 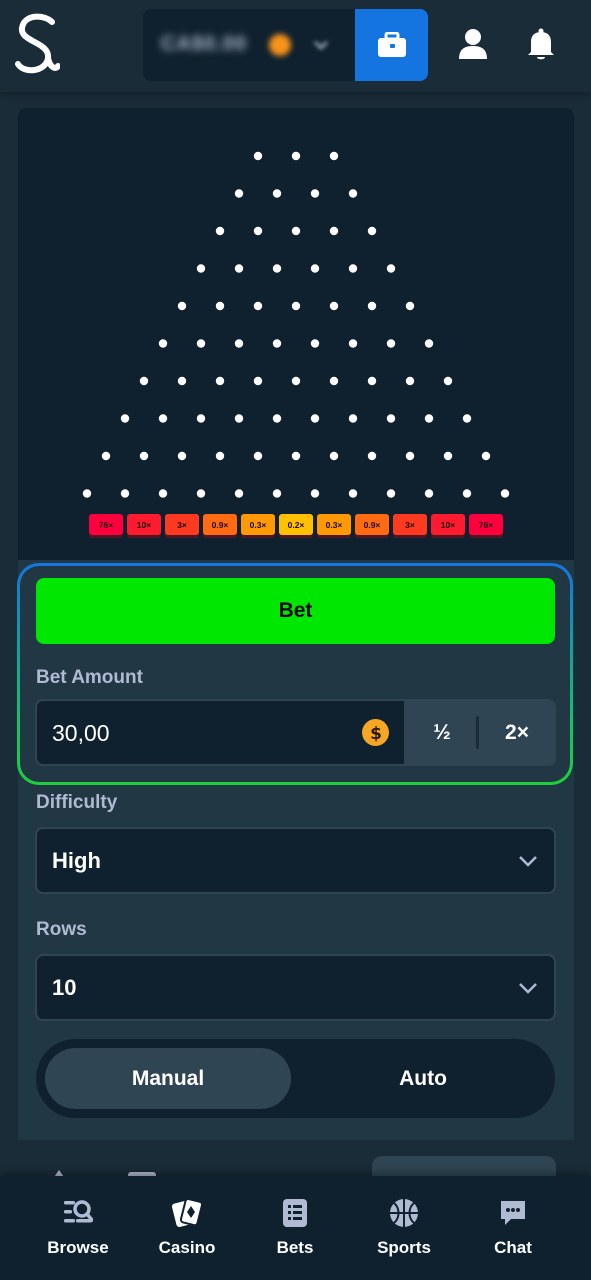 What do you see at coordinates (295, 1213) in the screenshot?
I see `bets-icon` at bounding box center [295, 1213].